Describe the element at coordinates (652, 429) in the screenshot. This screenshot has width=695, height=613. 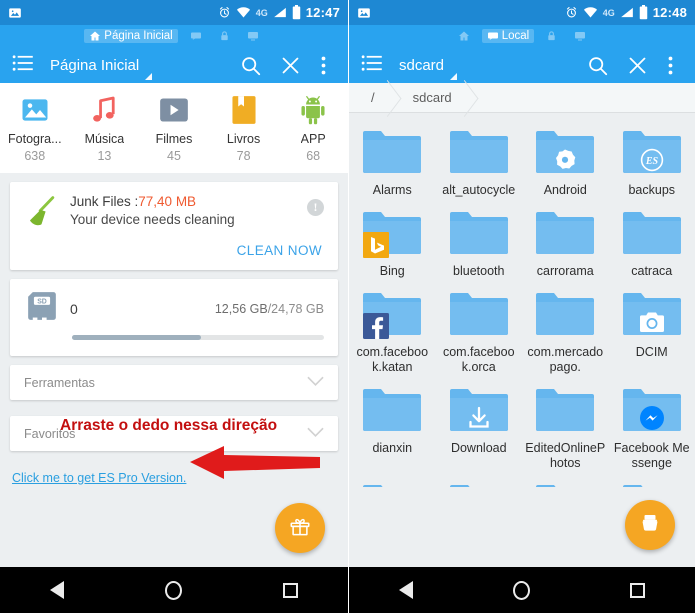
I see `folder-item: Facebook Messenge` at that location.